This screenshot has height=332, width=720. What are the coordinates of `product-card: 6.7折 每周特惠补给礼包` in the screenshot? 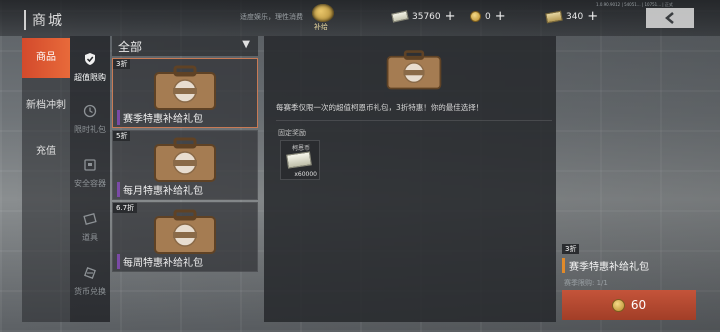 It's located at (185, 237).